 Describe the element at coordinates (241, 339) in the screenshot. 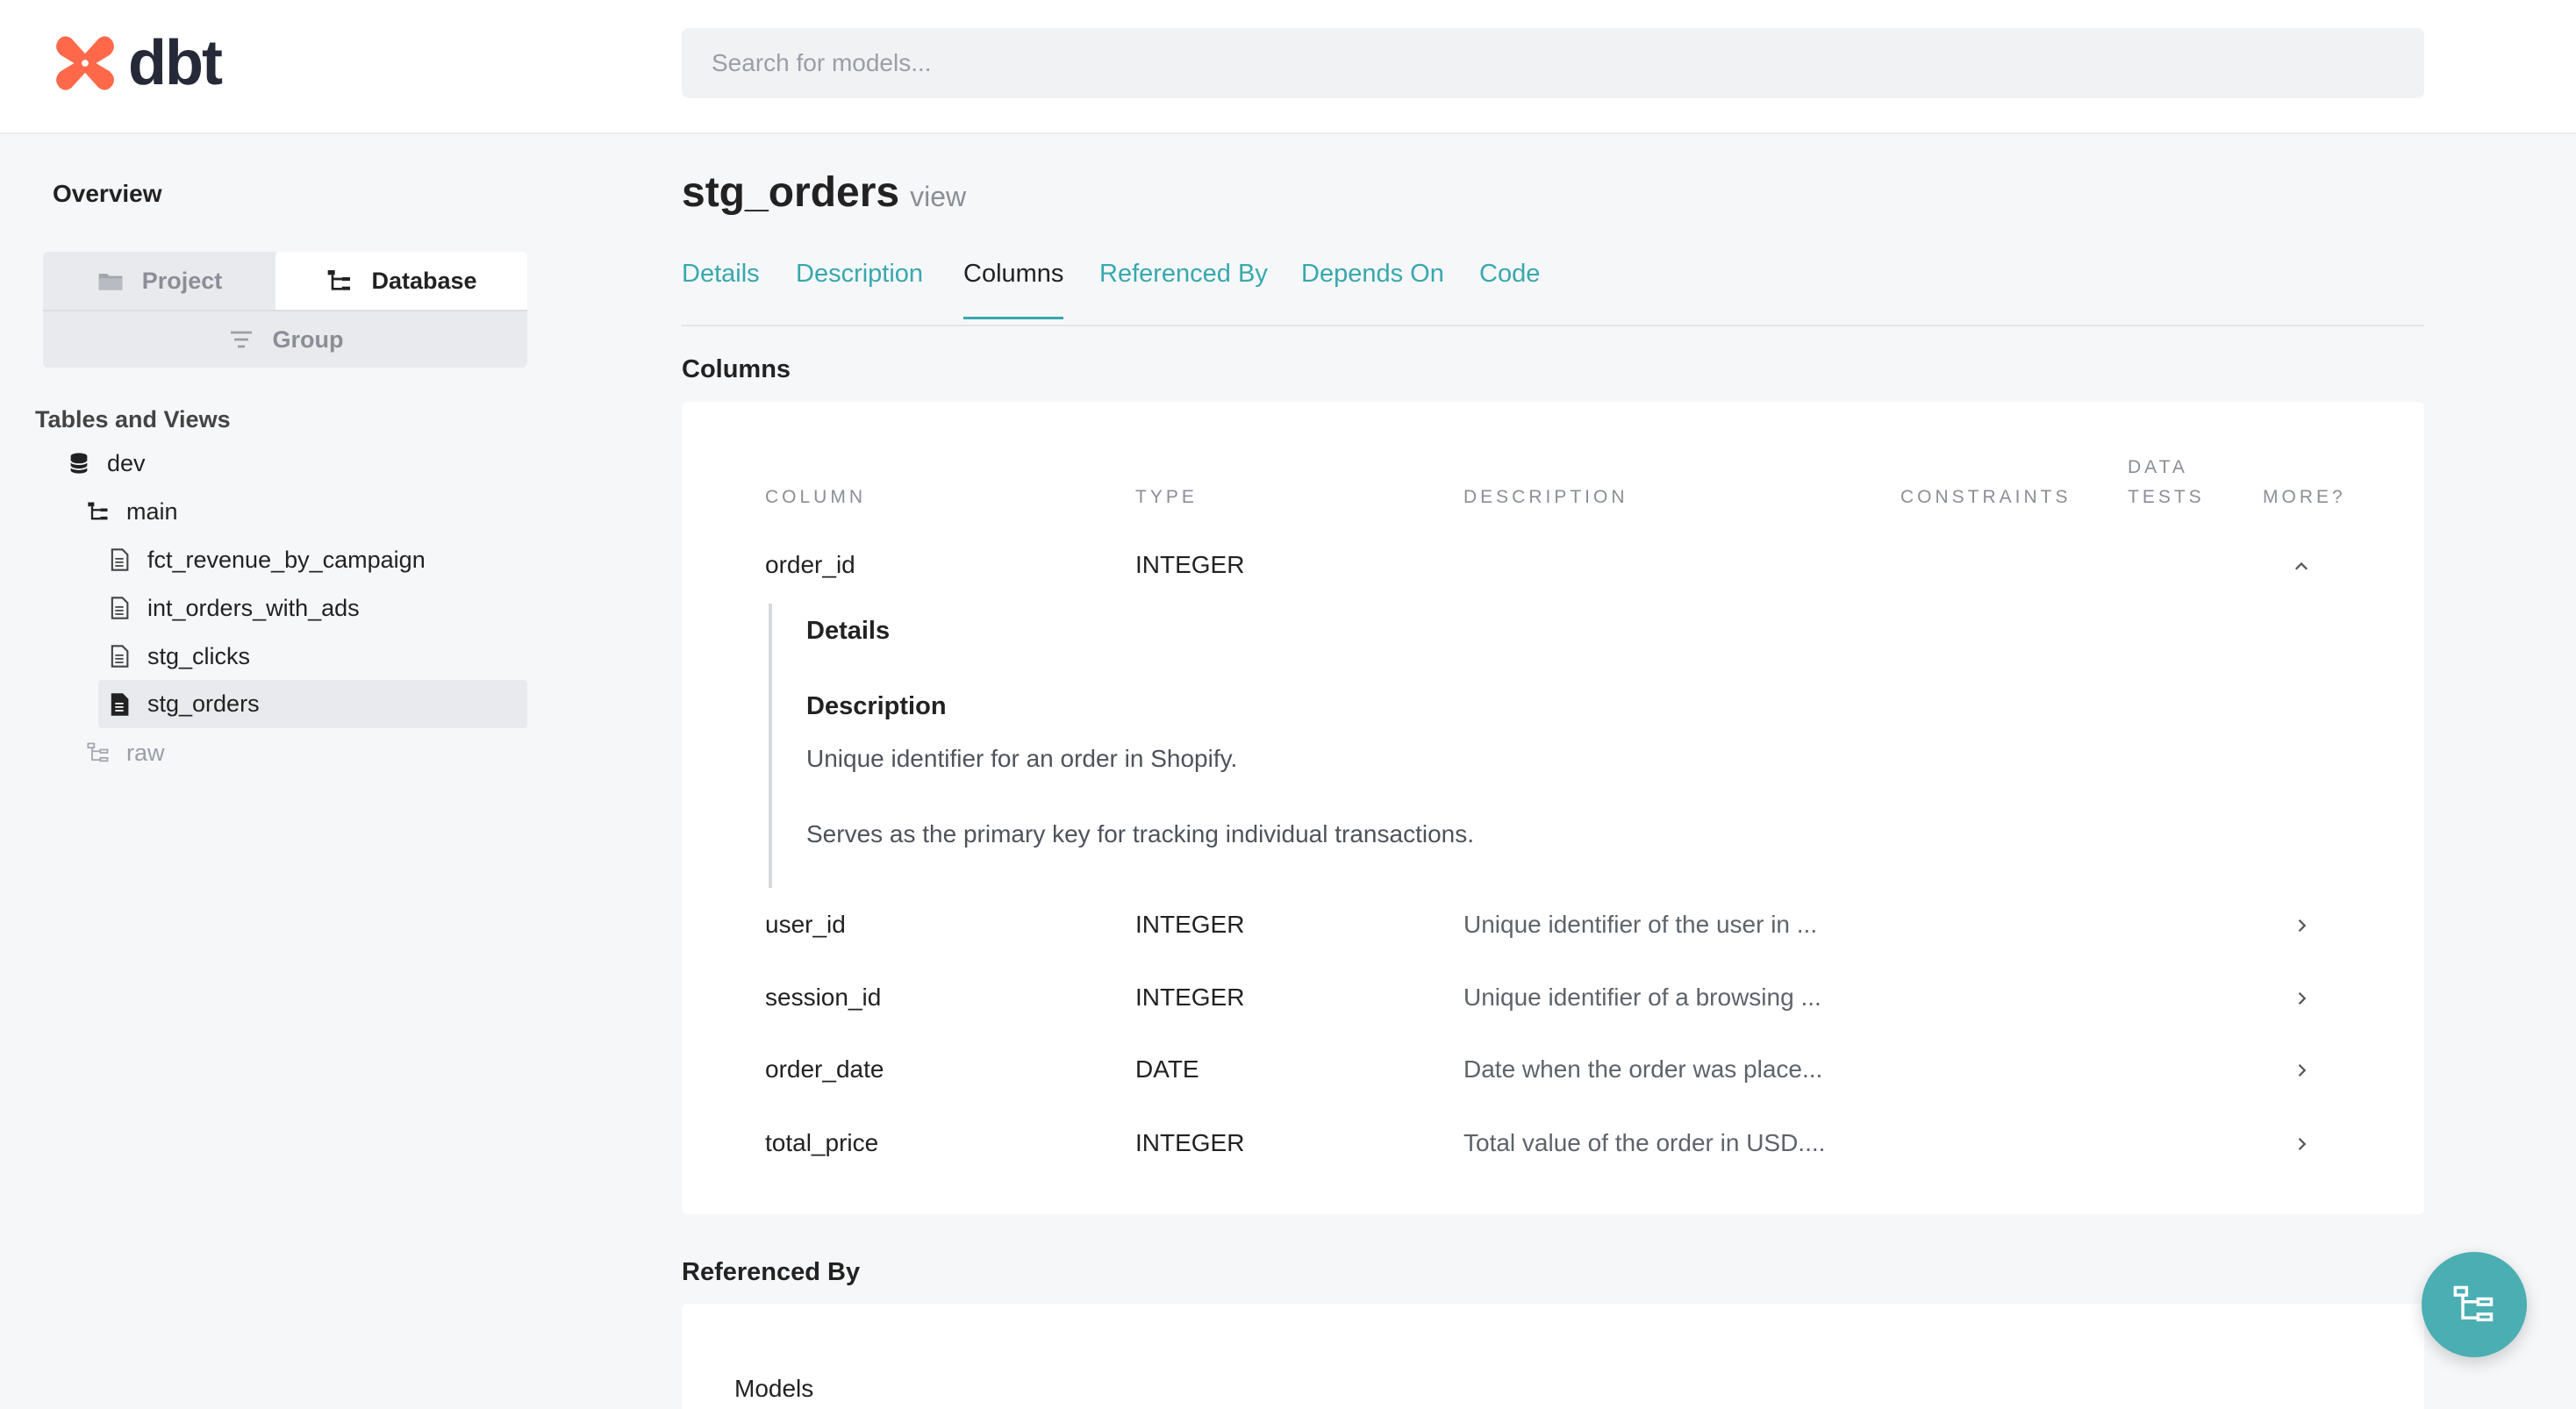

I see `filter-lines-icon` at that location.